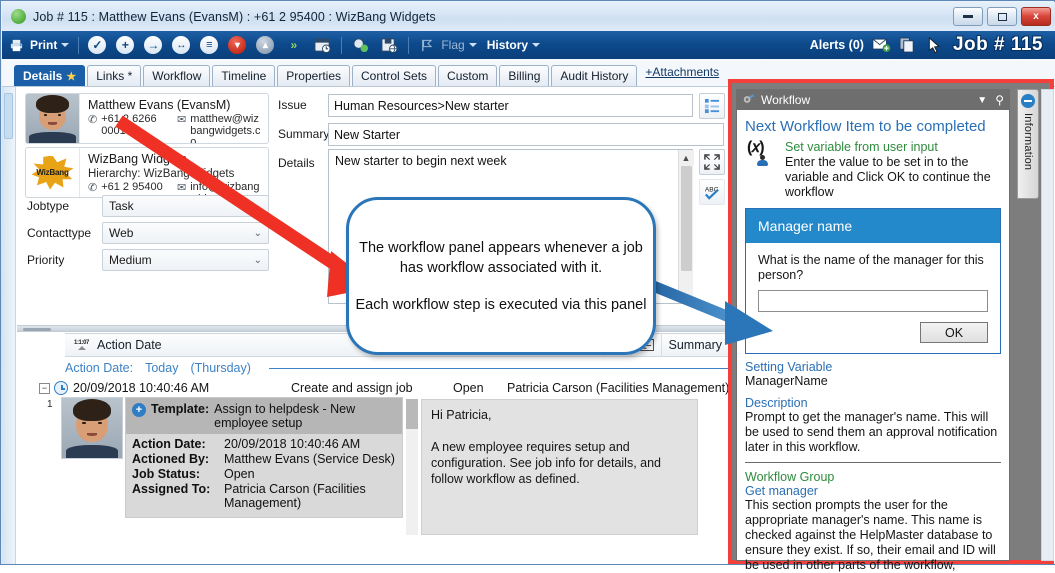 The height and width of the screenshot is (573, 1055). I want to click on save-web-button, so click(389, 45).